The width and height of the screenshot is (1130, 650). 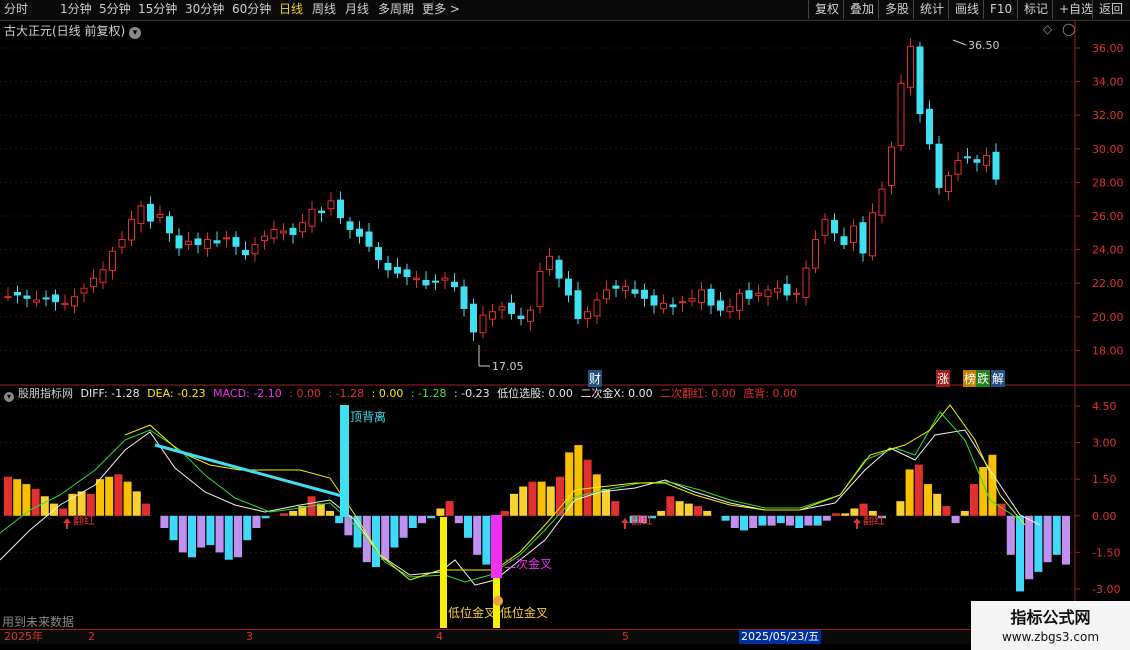 What do you see at coordinates (305, 393) in the screenshot?
I see `value-1: : 0.00` at bounding box center [305, 393].